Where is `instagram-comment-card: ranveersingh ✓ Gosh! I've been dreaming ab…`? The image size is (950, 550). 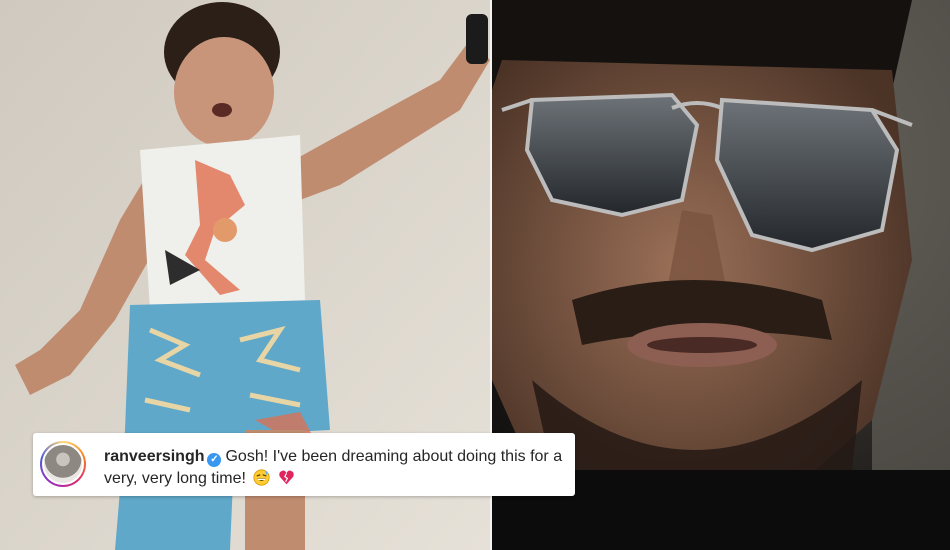 instagram-comment-card: ranveersingh ✓ Gosh! I've been dreaming ab… is located at coordinates (304, 464).